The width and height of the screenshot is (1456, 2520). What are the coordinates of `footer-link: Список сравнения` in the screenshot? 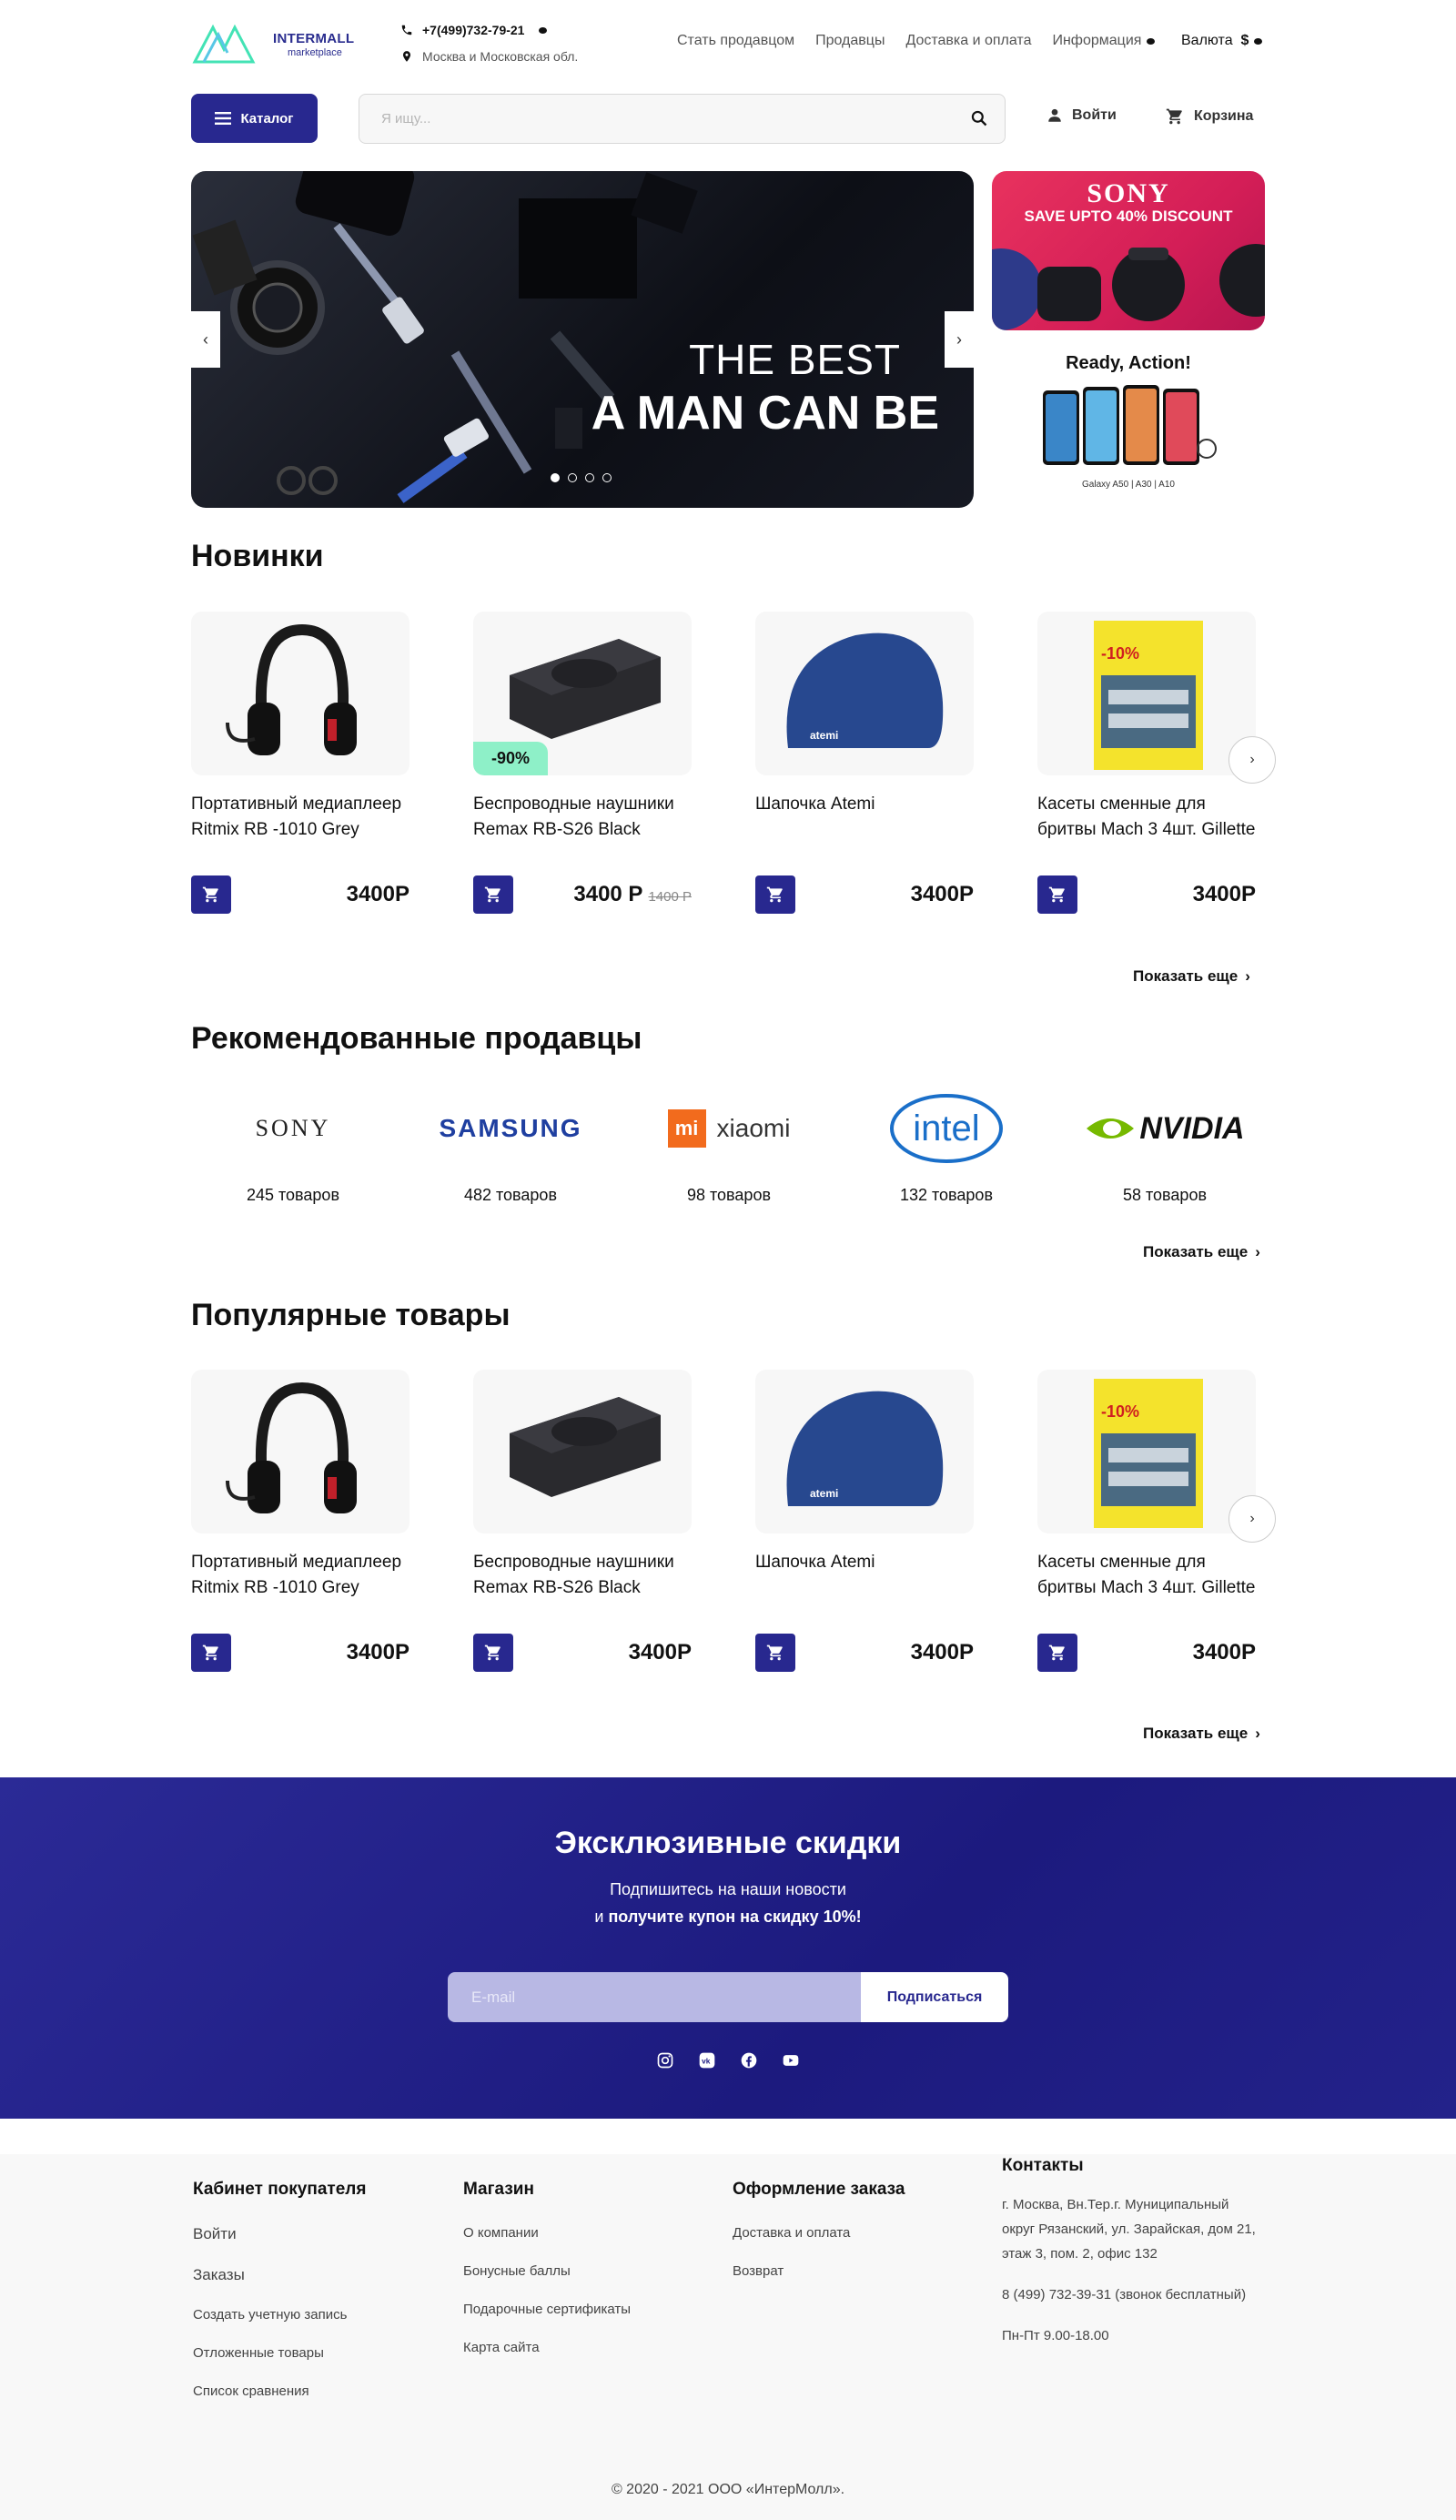 It's located at (280, 2391).